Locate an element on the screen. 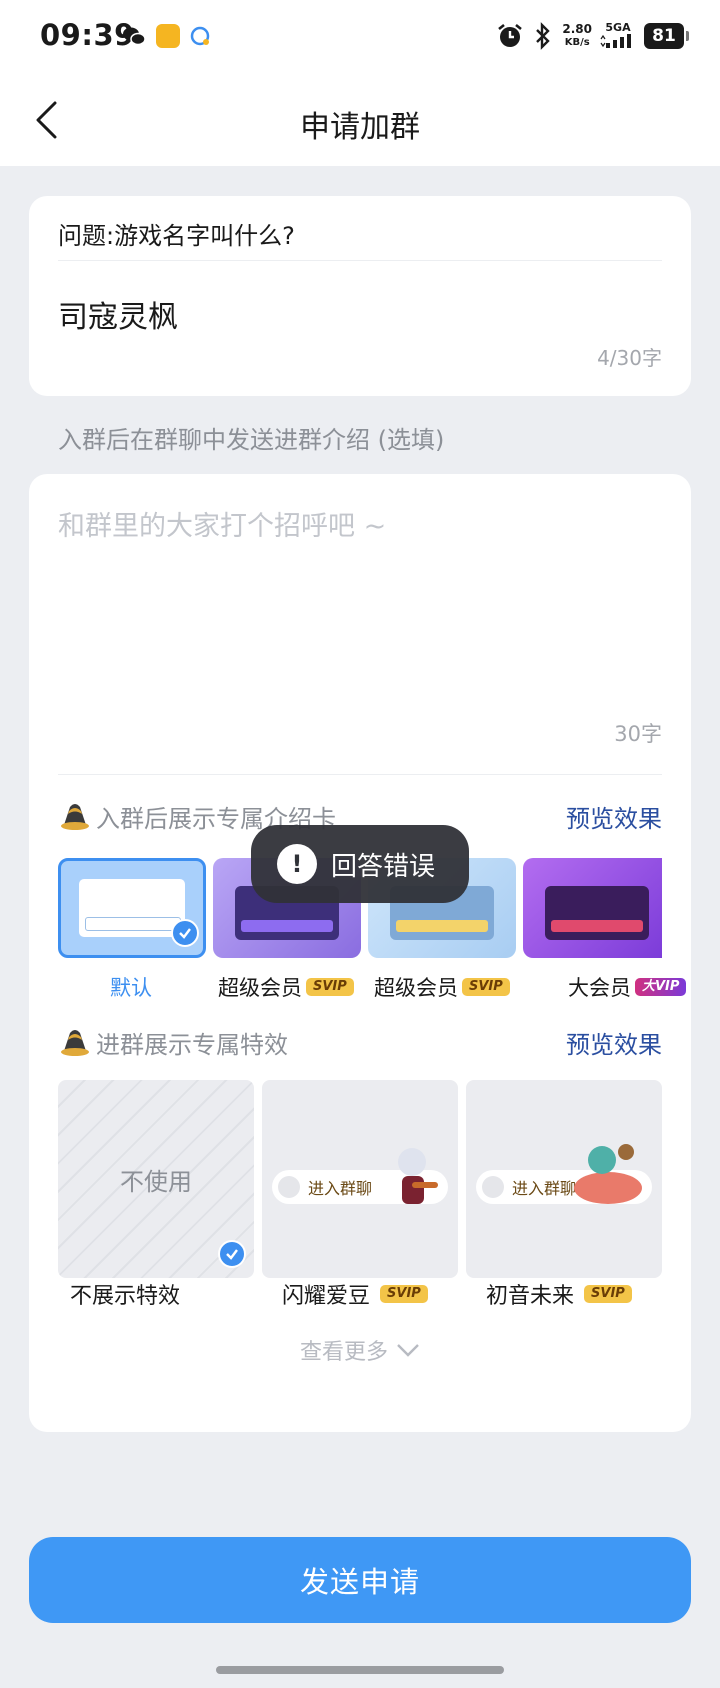 Image resolution: width=720 pixels, height=1688 pixels. bluetooth-icon is located at coordinates (543, 36).